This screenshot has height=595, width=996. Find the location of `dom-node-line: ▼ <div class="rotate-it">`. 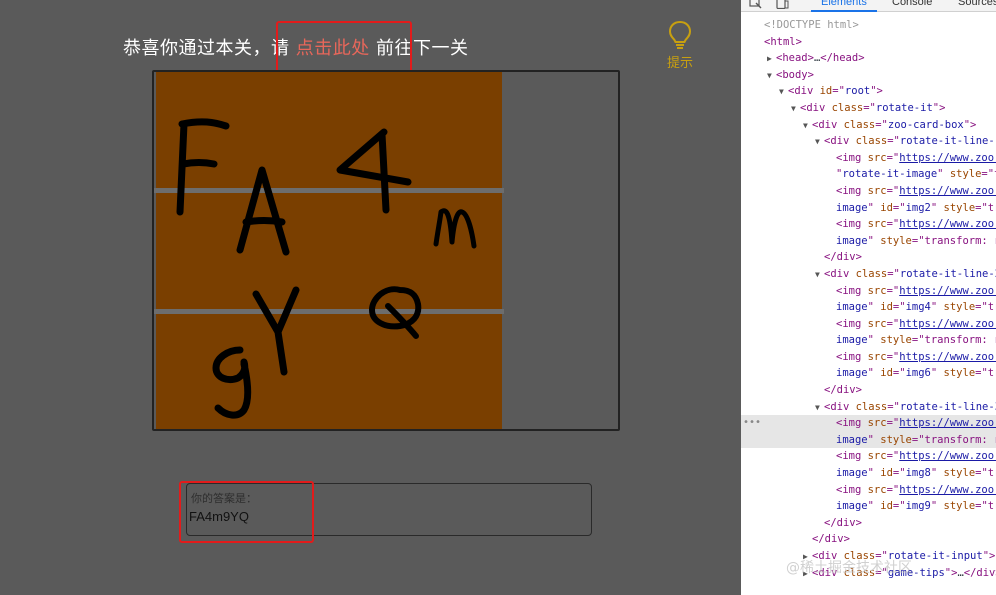

dom-node-line: ▼ <div class="rotate-it"> is located at coordinates (868, 108).